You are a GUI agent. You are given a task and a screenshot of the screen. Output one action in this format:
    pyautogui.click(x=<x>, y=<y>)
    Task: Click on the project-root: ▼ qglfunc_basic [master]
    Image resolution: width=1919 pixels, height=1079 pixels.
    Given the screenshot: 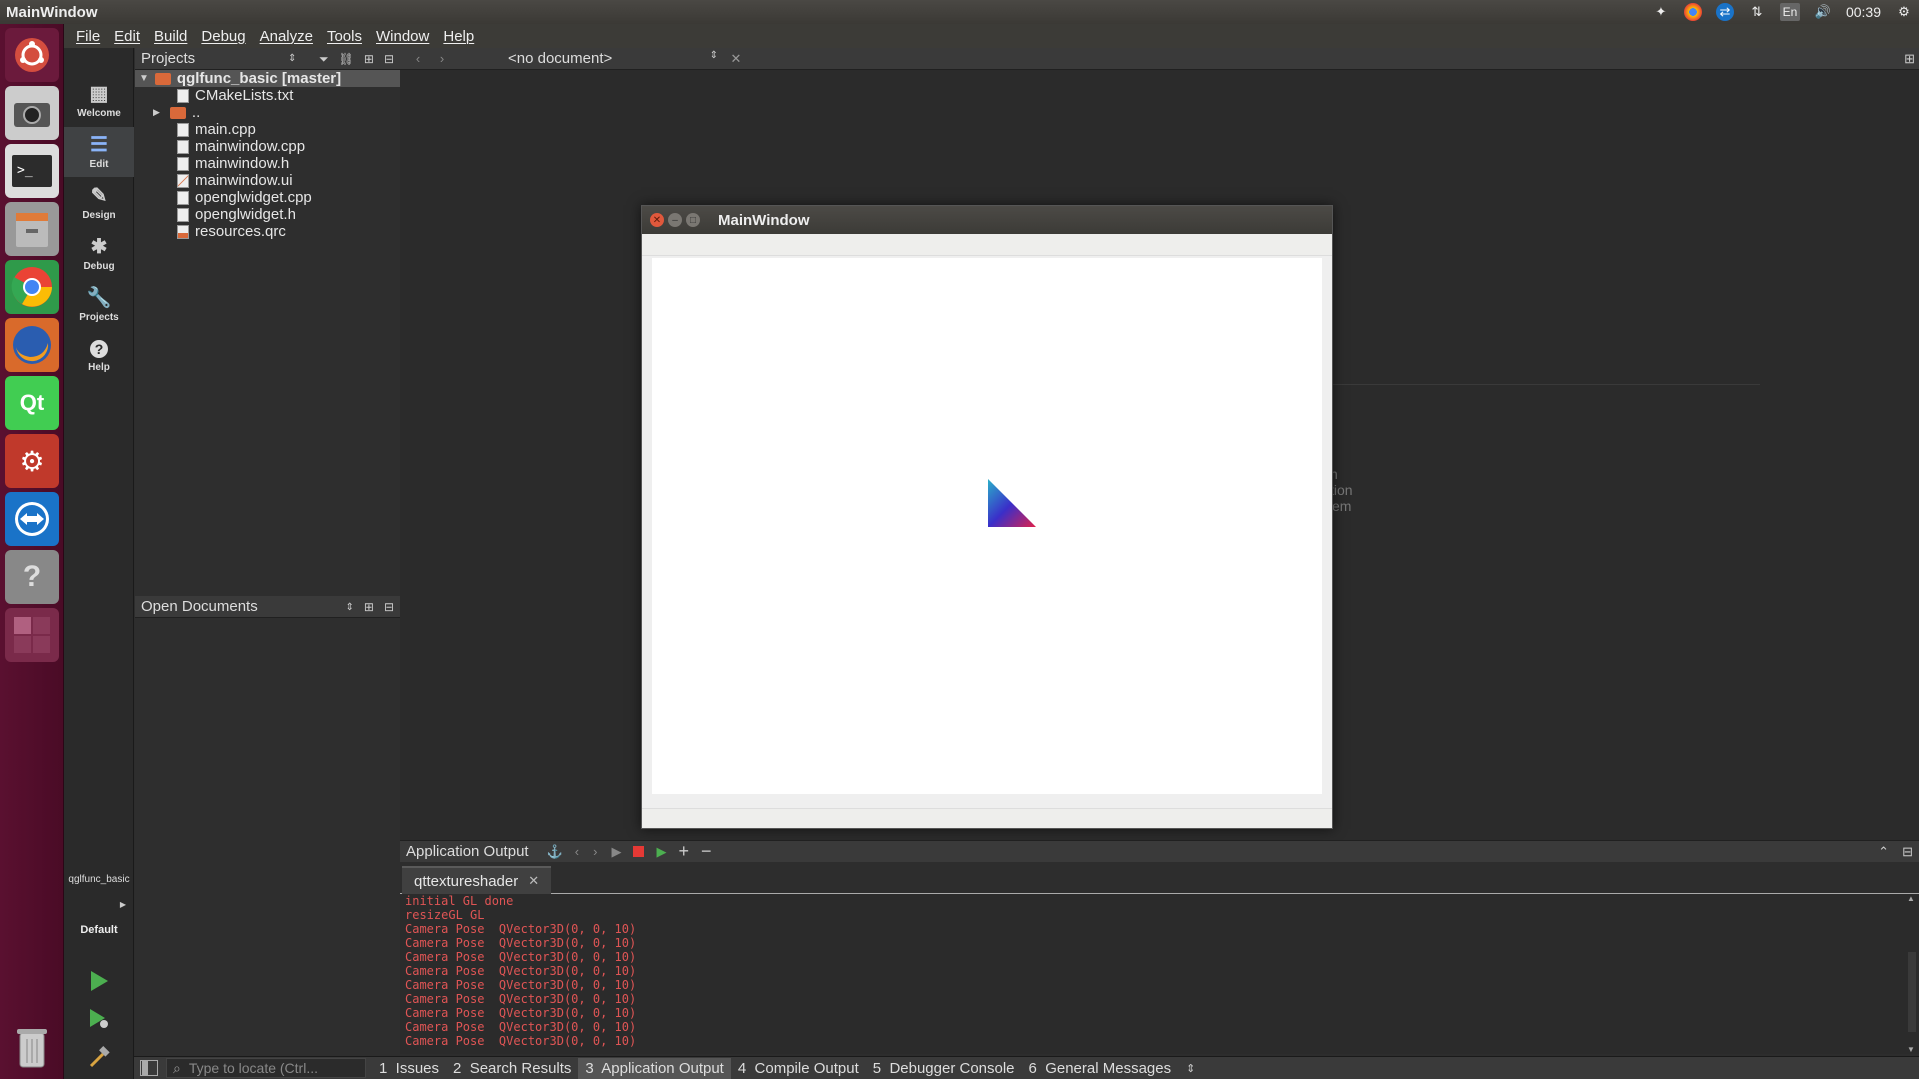 What is the action you would take?
    pyautogui.click(x=267, y=78)
    